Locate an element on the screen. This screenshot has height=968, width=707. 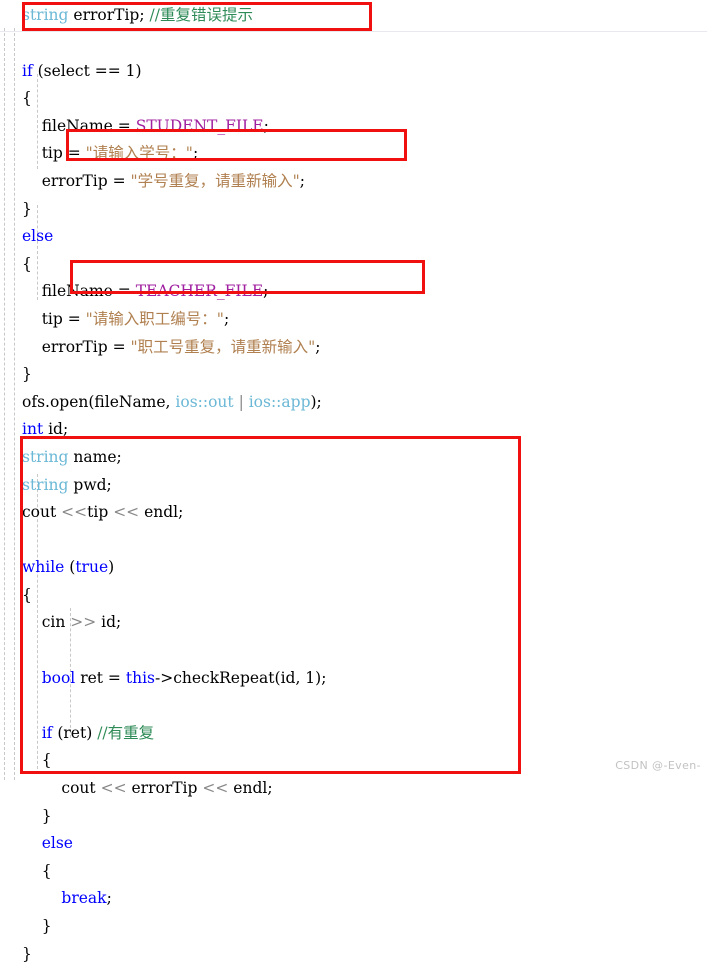
code-line-l19: cout <<tip << endl; is located at coordinates (353, 513).